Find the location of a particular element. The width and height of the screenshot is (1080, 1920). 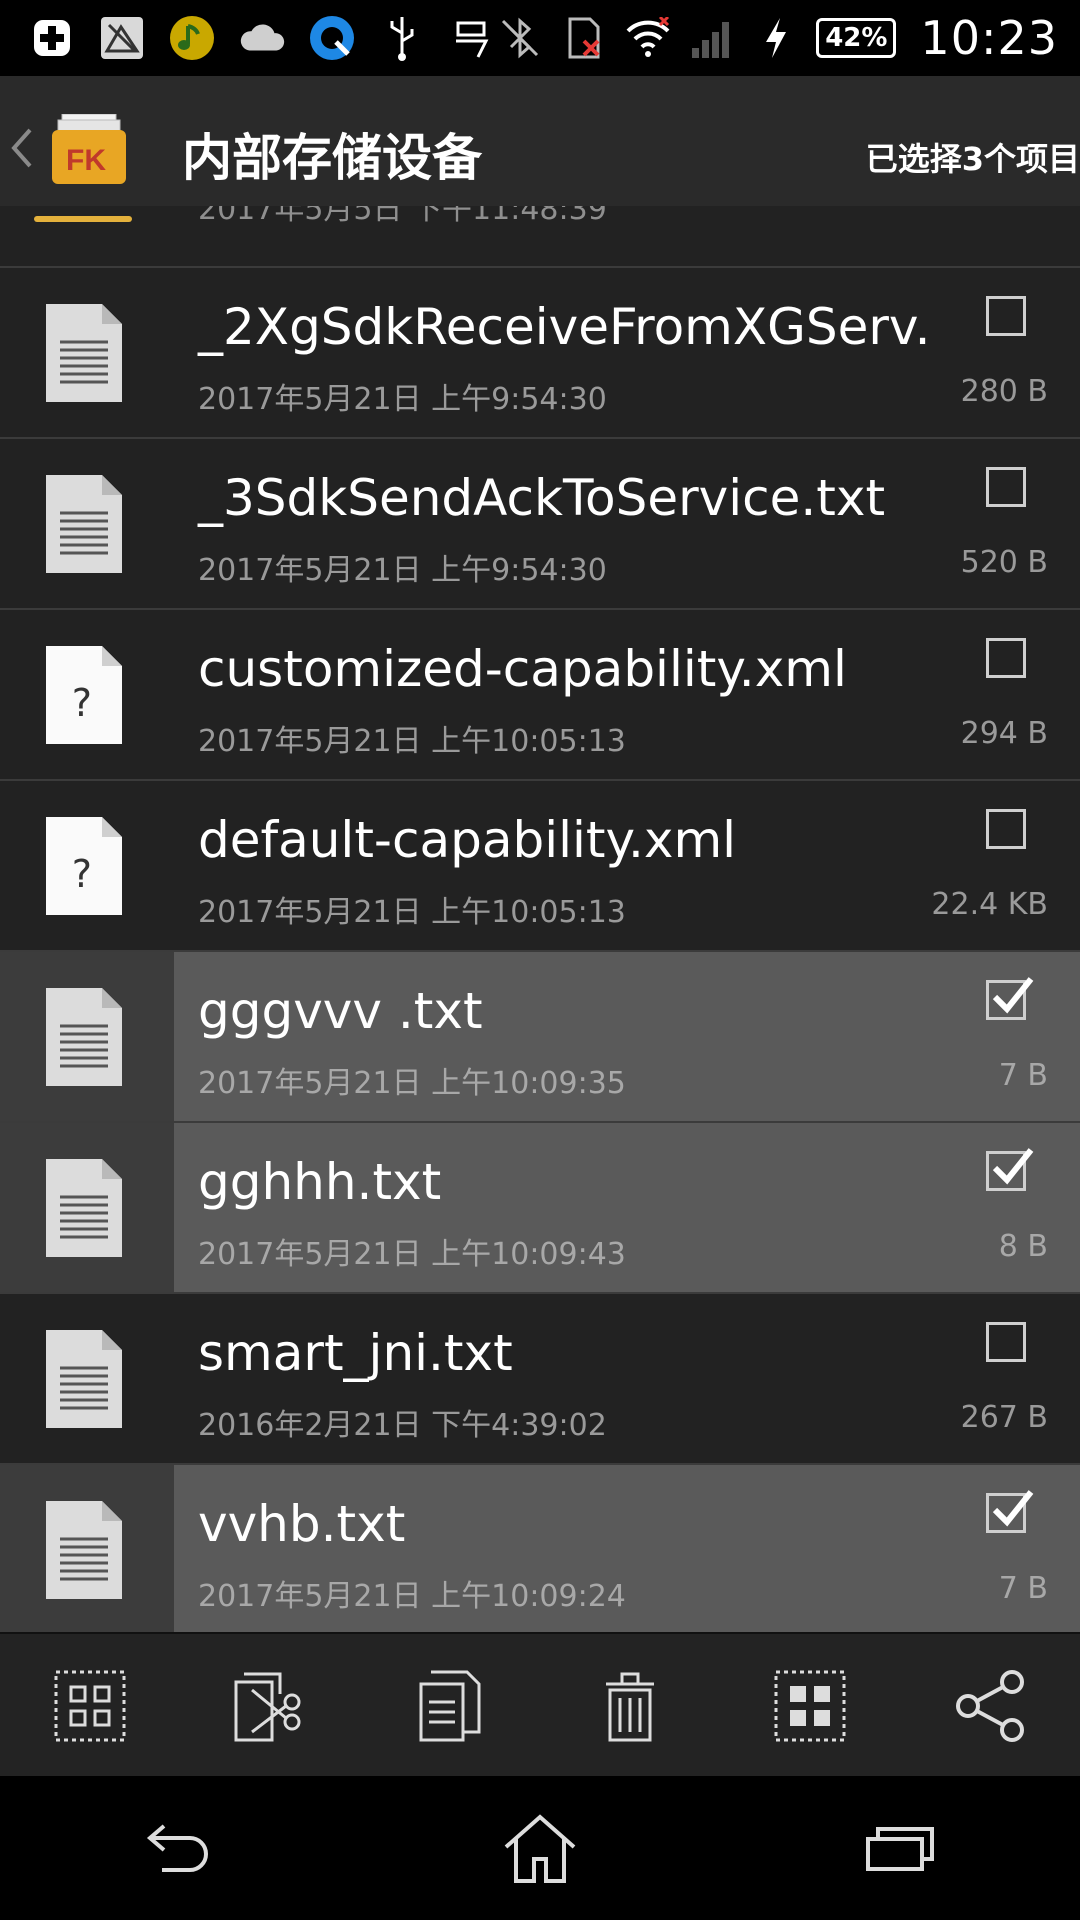

file-date: 2017年5月21日 上午10:09:35 is located at coordinates (412, 1083).